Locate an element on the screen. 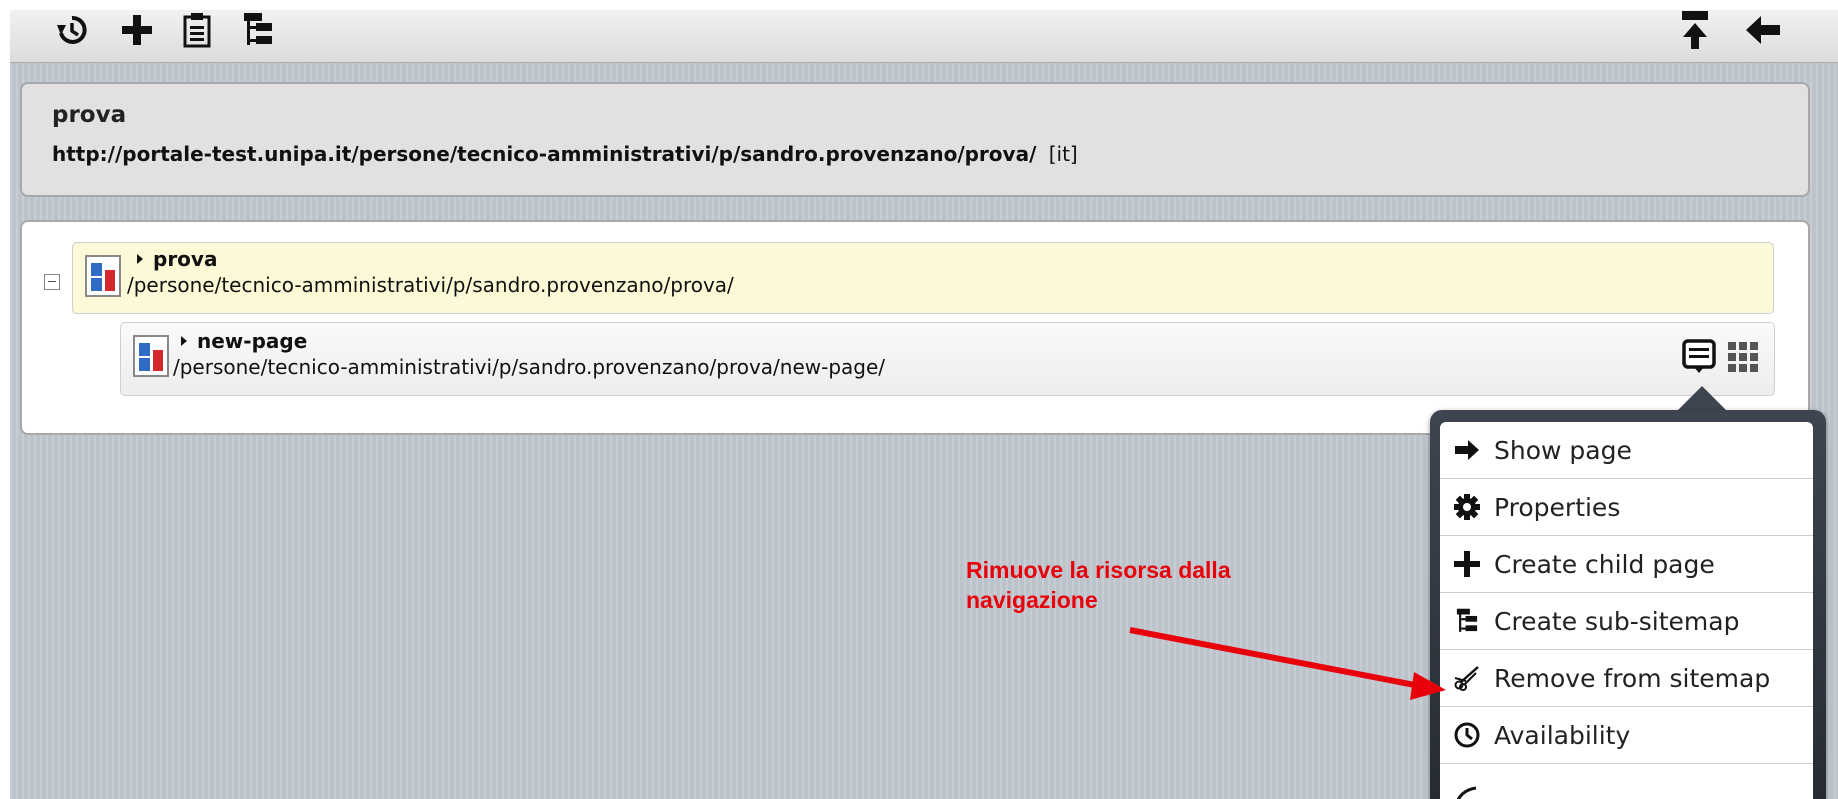 This screenshot has height=799, width=1838. node-name: new-page is located at coordinates (244, 341).